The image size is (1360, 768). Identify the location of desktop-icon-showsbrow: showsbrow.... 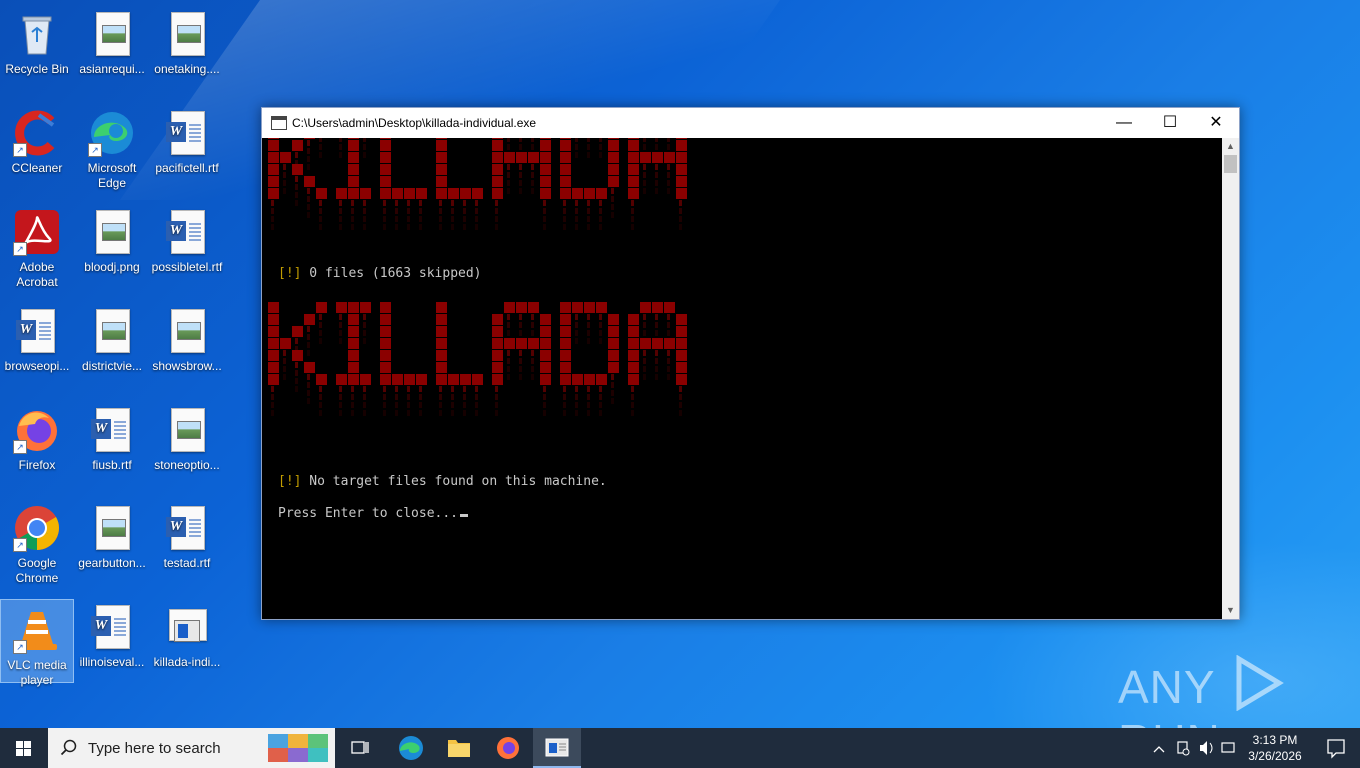
(187, 337).